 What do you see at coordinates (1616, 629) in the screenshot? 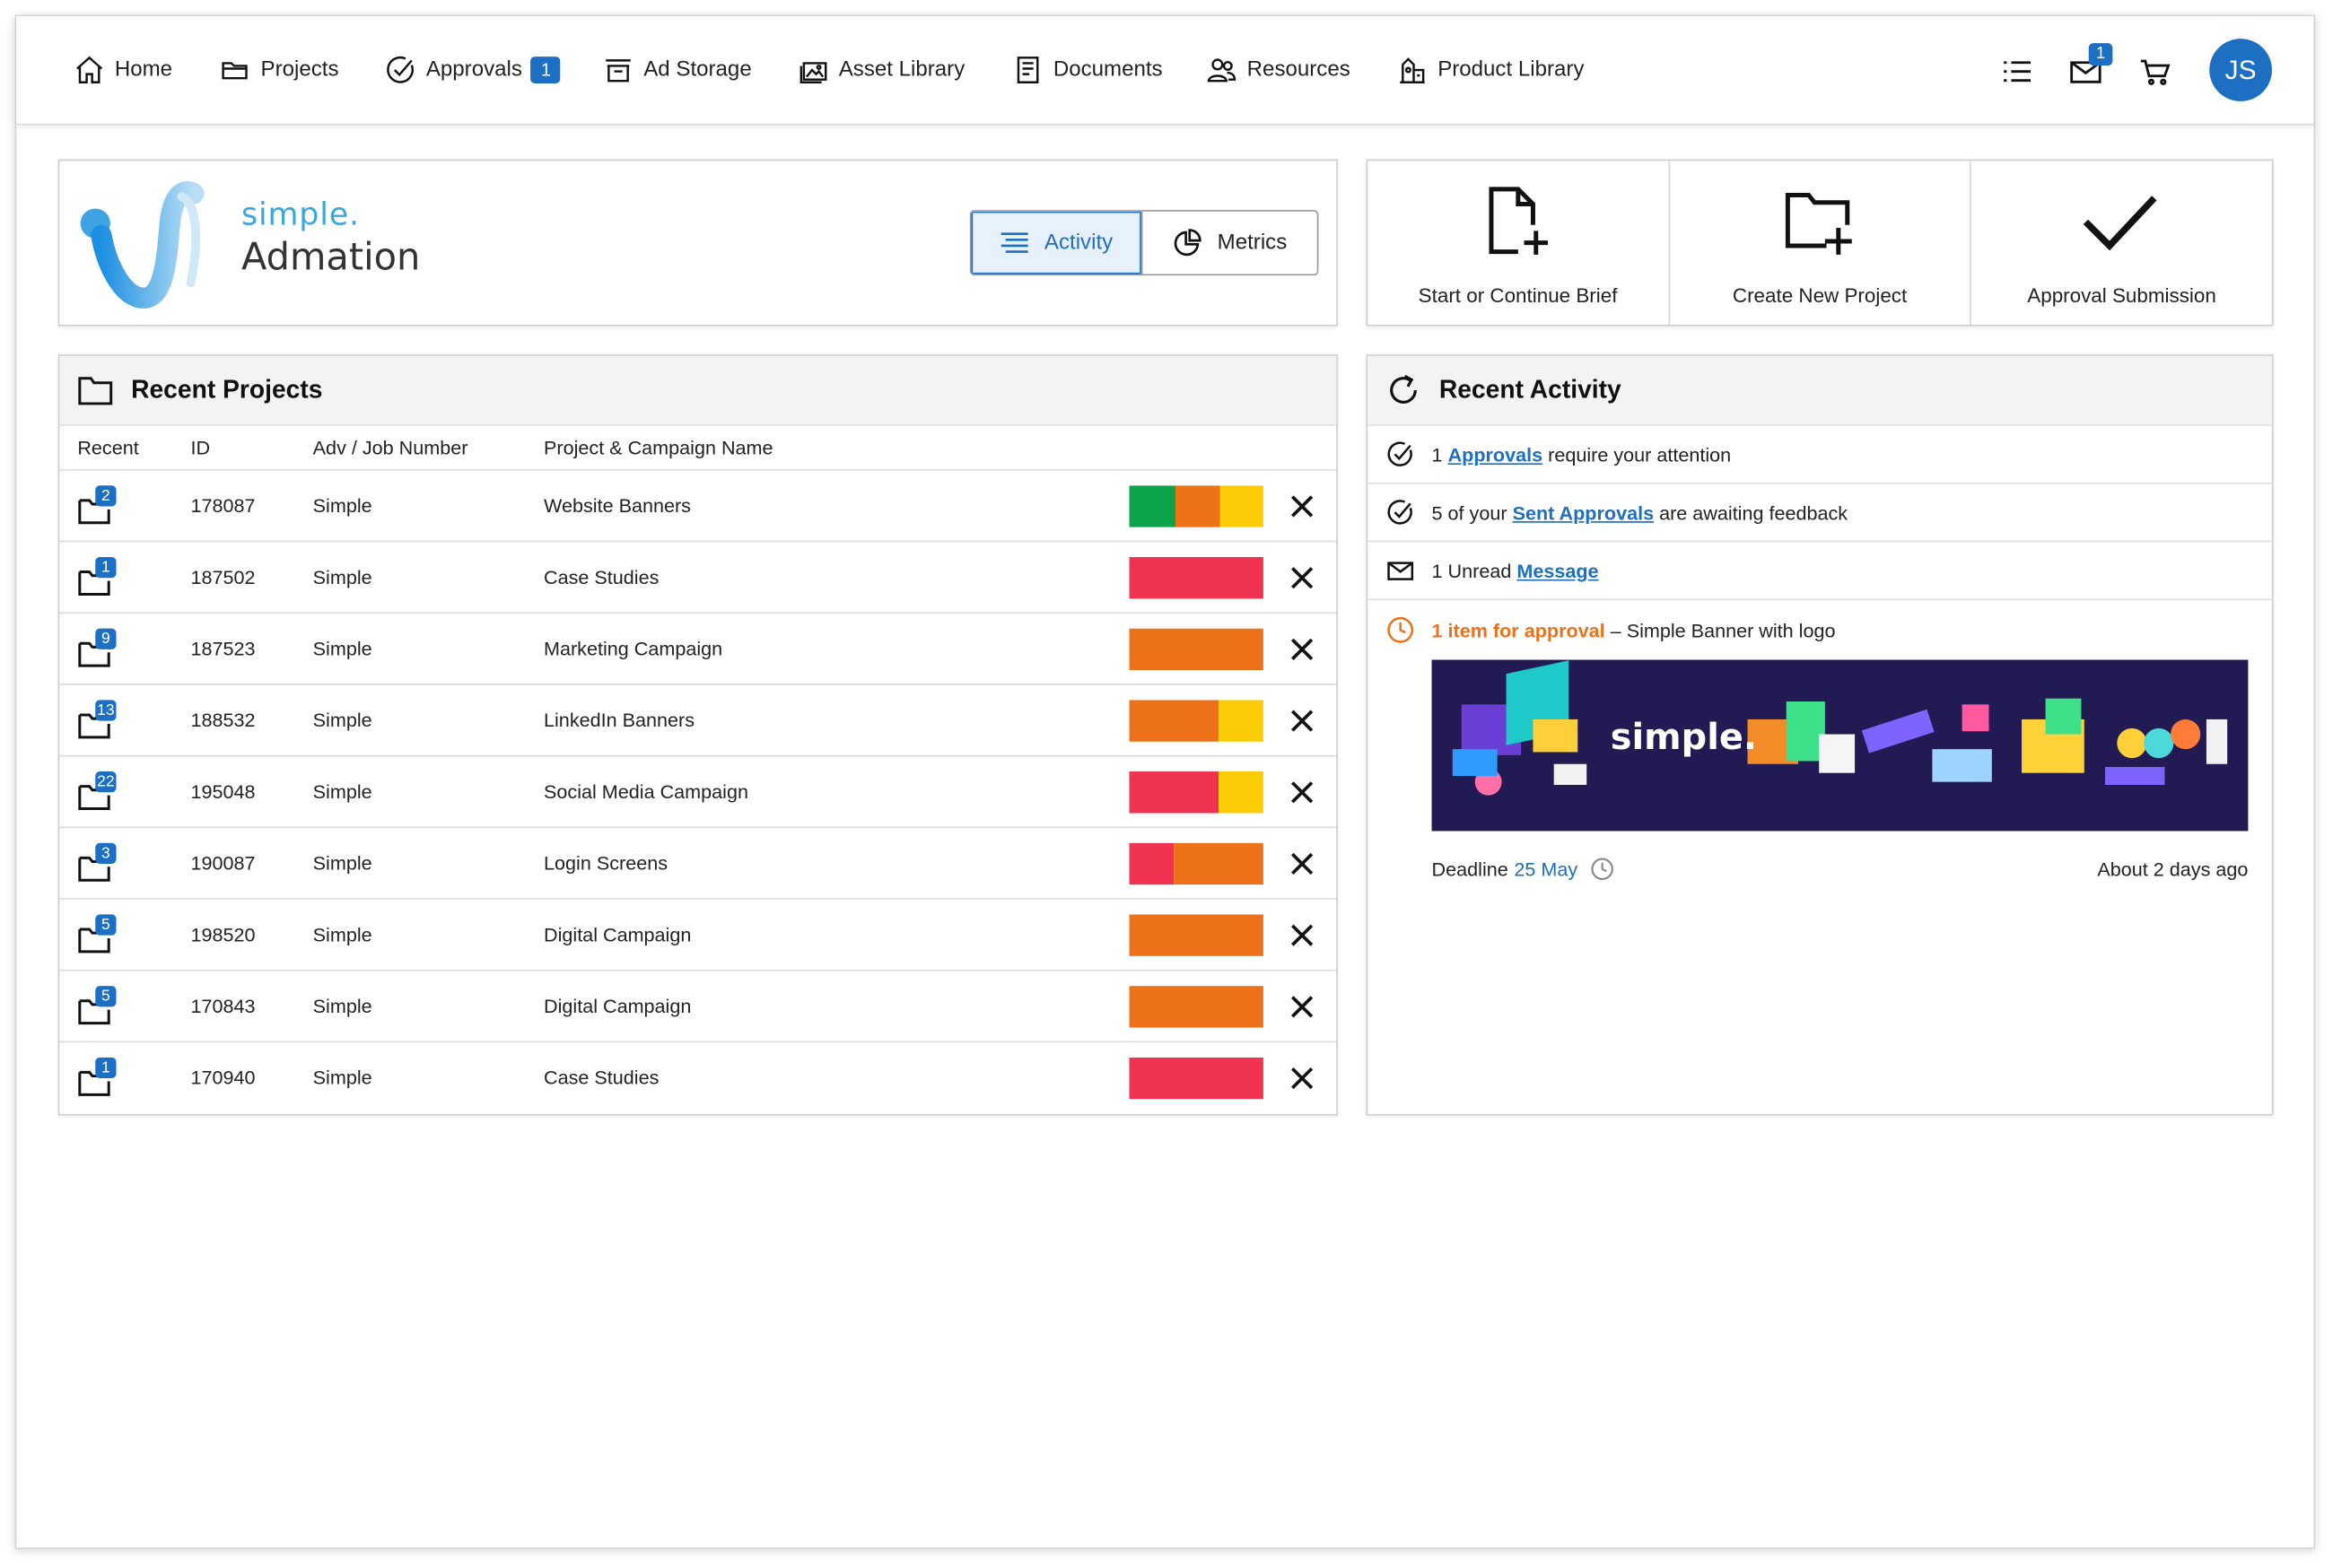
I see `approval-item-dash: –` at bounding box center [1616, 629].